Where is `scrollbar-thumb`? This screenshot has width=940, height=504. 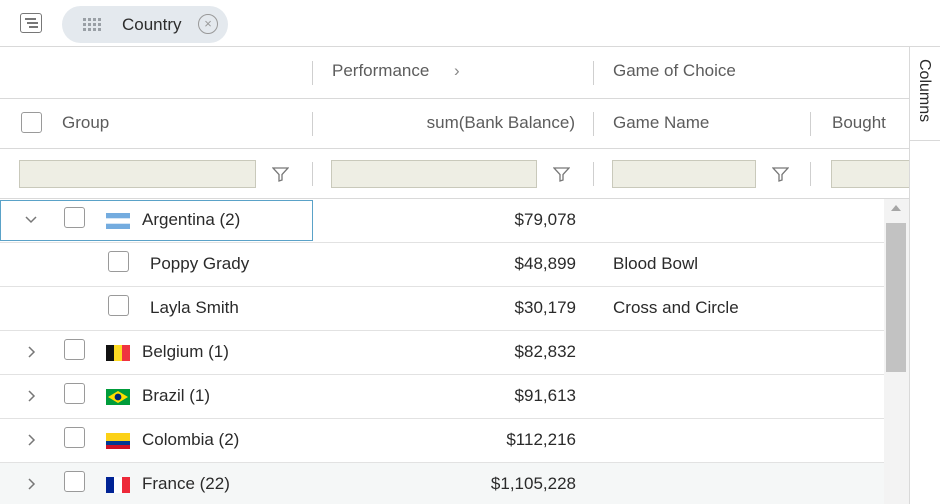 scrollbar-thumb is located at coordinates (896, 297).